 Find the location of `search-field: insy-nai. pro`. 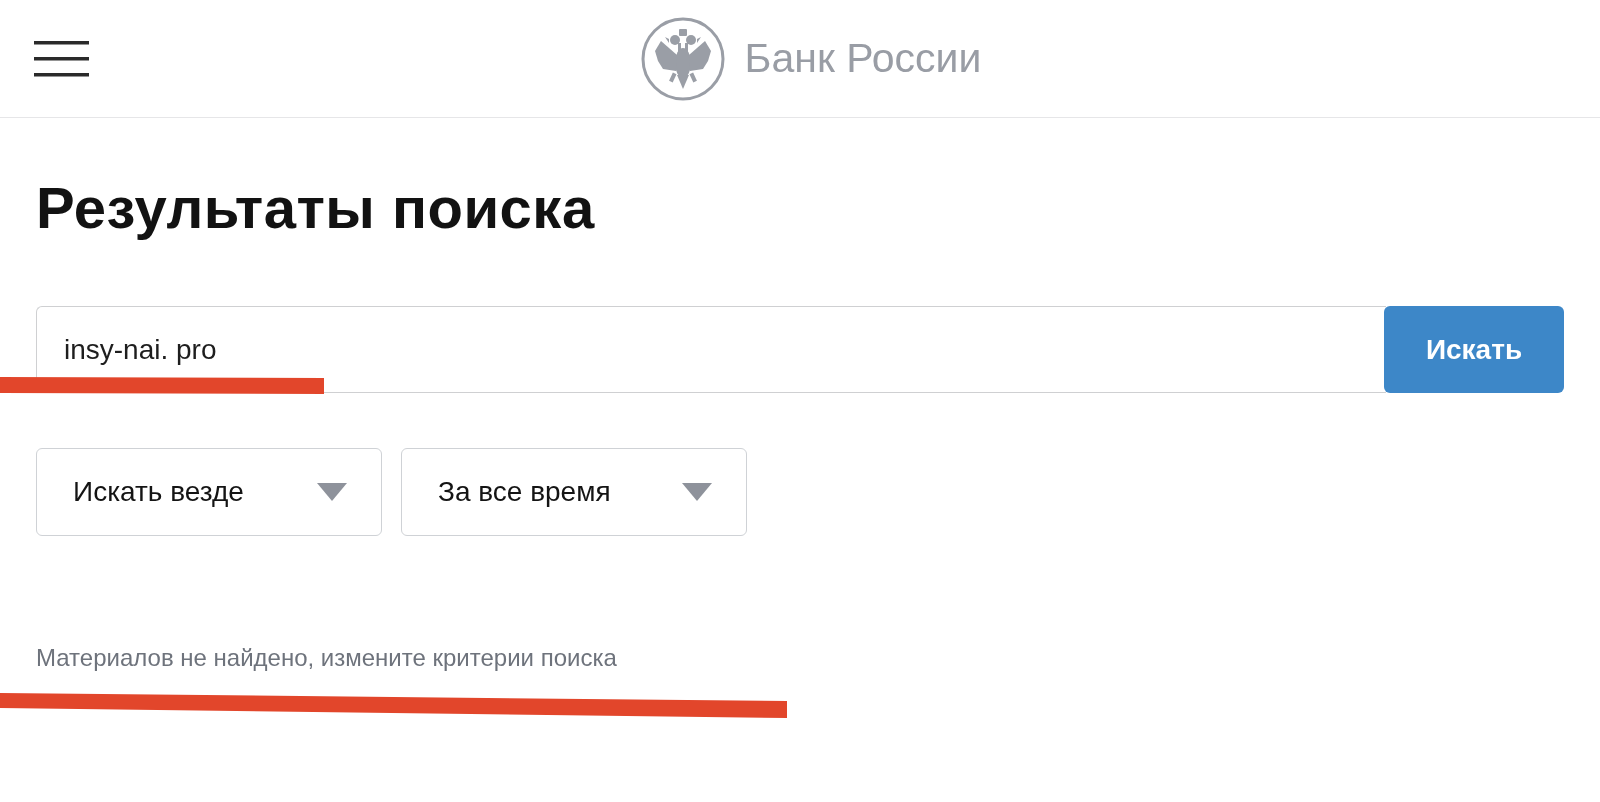

search-field: insy-nai. pro is located at coordinates (711, 349).